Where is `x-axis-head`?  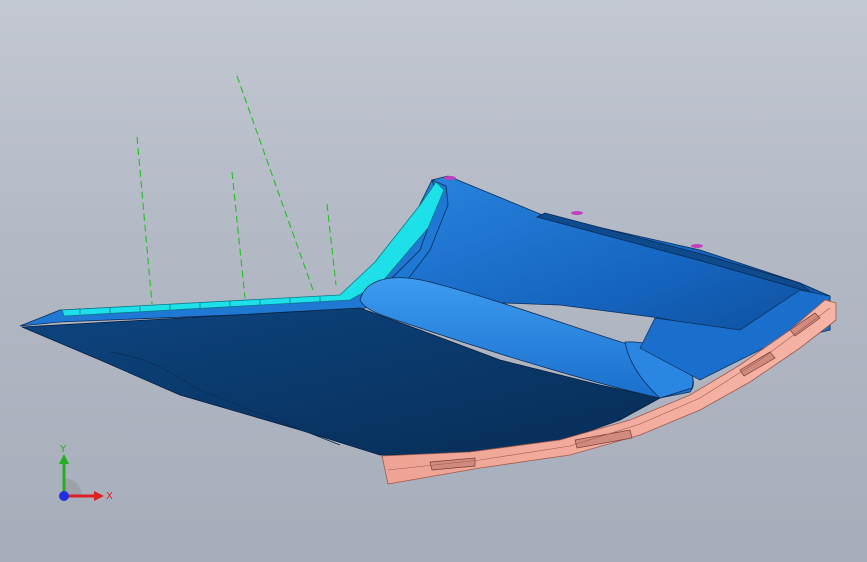 x-axis-head is located at coordinates (99, 496).